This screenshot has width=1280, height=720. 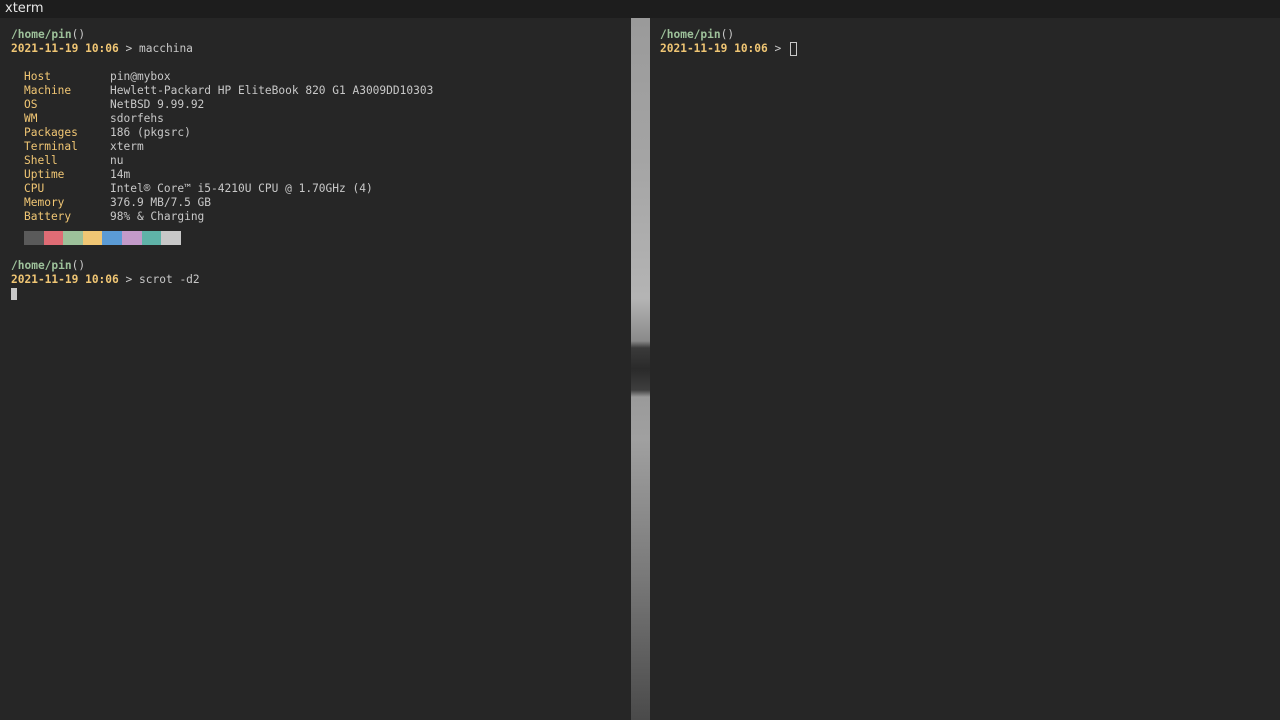 What do you see at coordinates (34, 188) in the screenshot?
I see `info-key: CPU` at bounding box center [34, 188].